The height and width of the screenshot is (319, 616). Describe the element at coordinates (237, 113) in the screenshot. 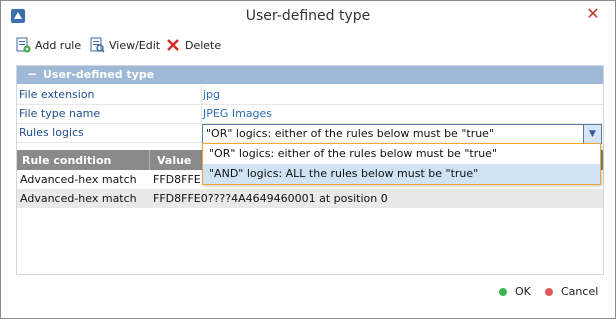

I see `prop-value: JPEG Images` at that location.